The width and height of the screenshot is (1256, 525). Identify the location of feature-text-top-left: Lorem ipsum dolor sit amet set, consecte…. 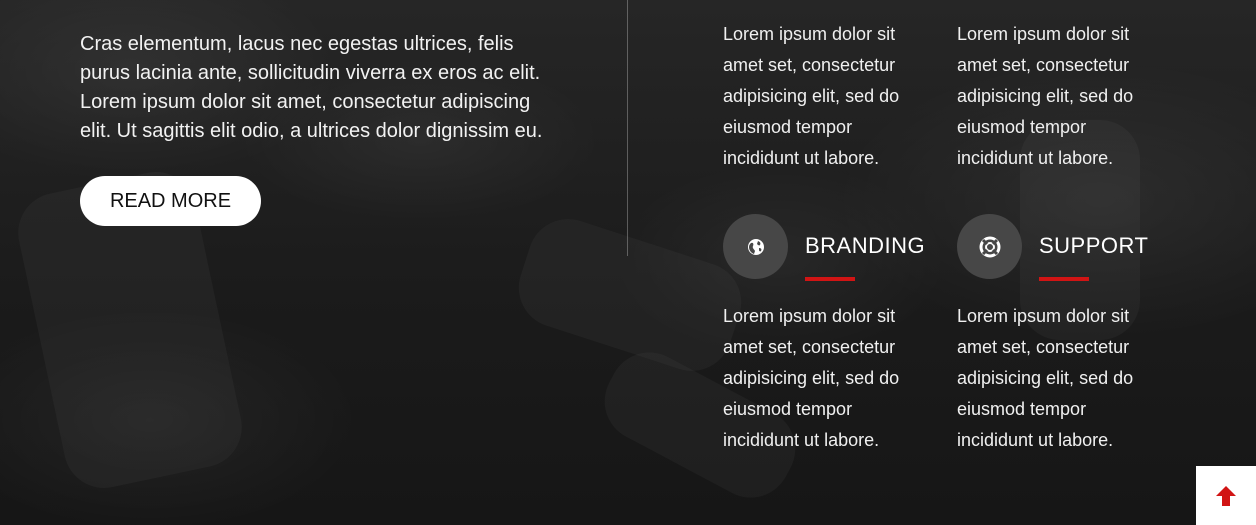
(811, 96).